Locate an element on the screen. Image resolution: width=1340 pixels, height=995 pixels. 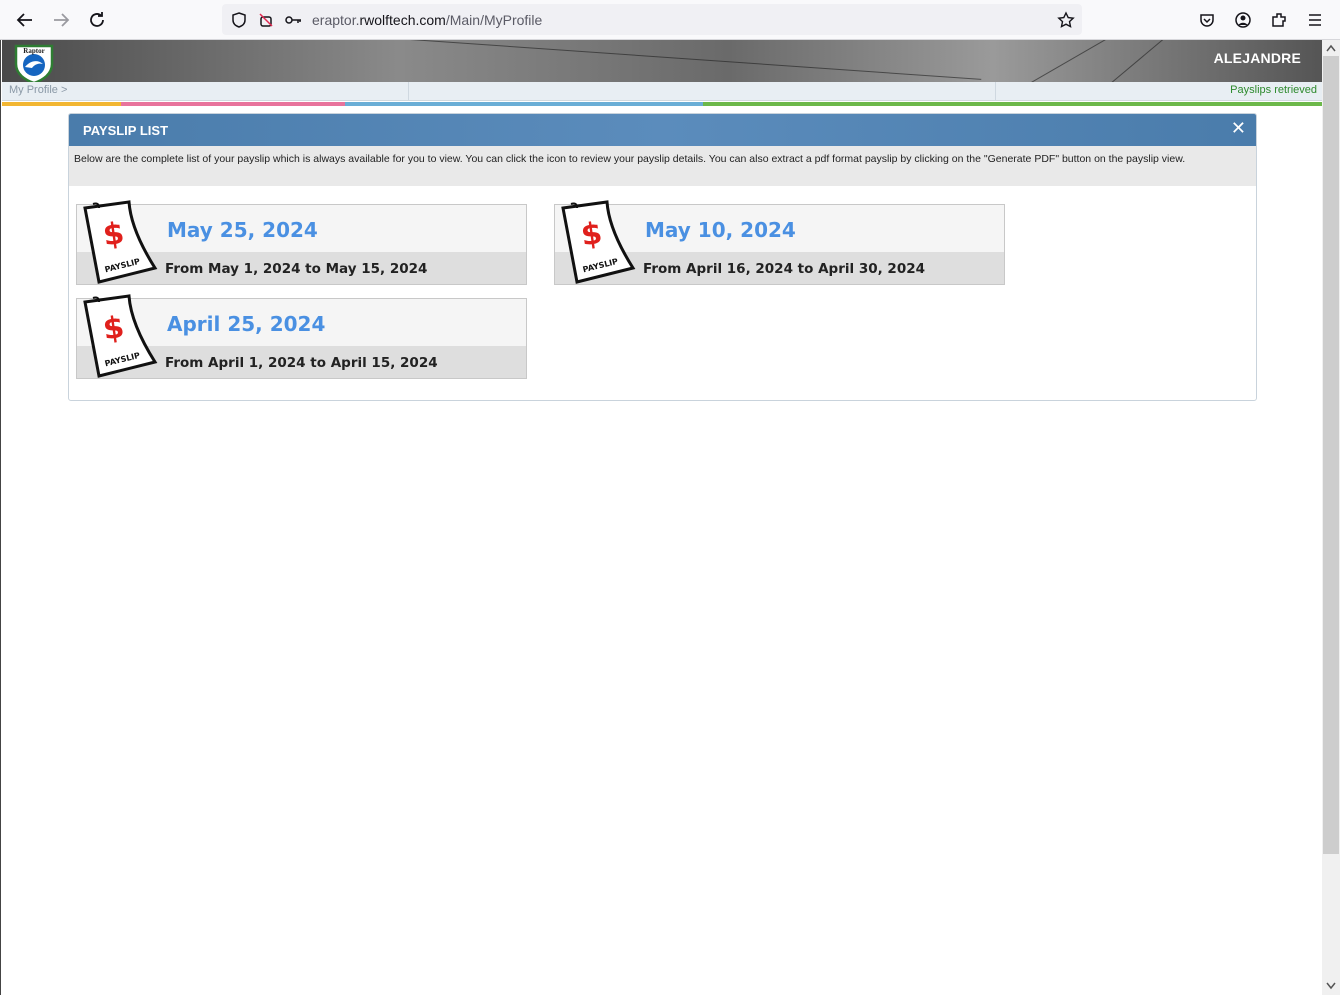
scroll-down-icon is located at coordinates (1331, 986).